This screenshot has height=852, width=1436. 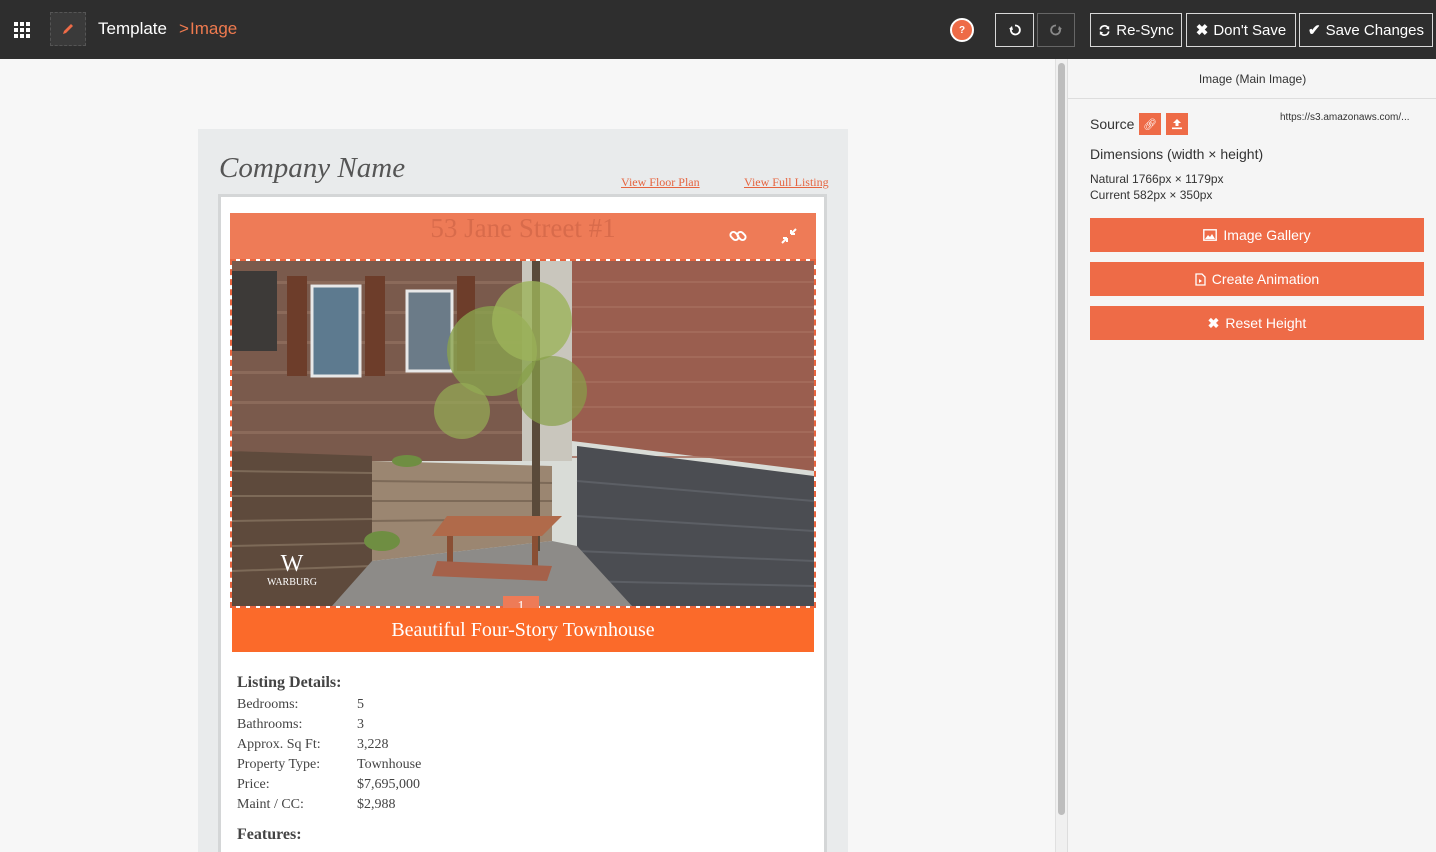 I want to click on natural-dimensions: Natural 1766px × 1179px, so click(x=1157, y=179).